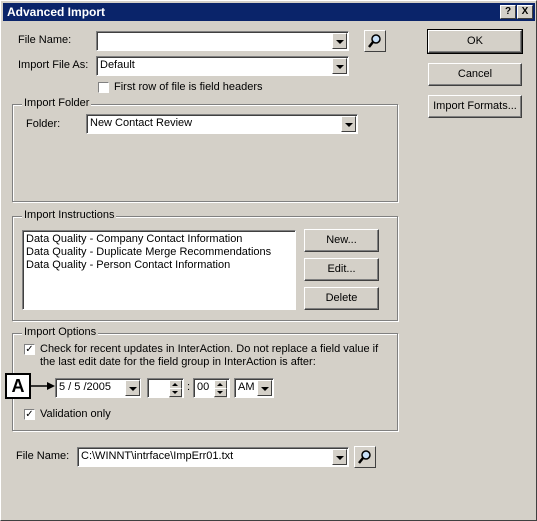  What do you see at coordinates (29, 414) in the screenshot?
I see `validation-only-checkbox: ✓` at bounding box center [29, 414].